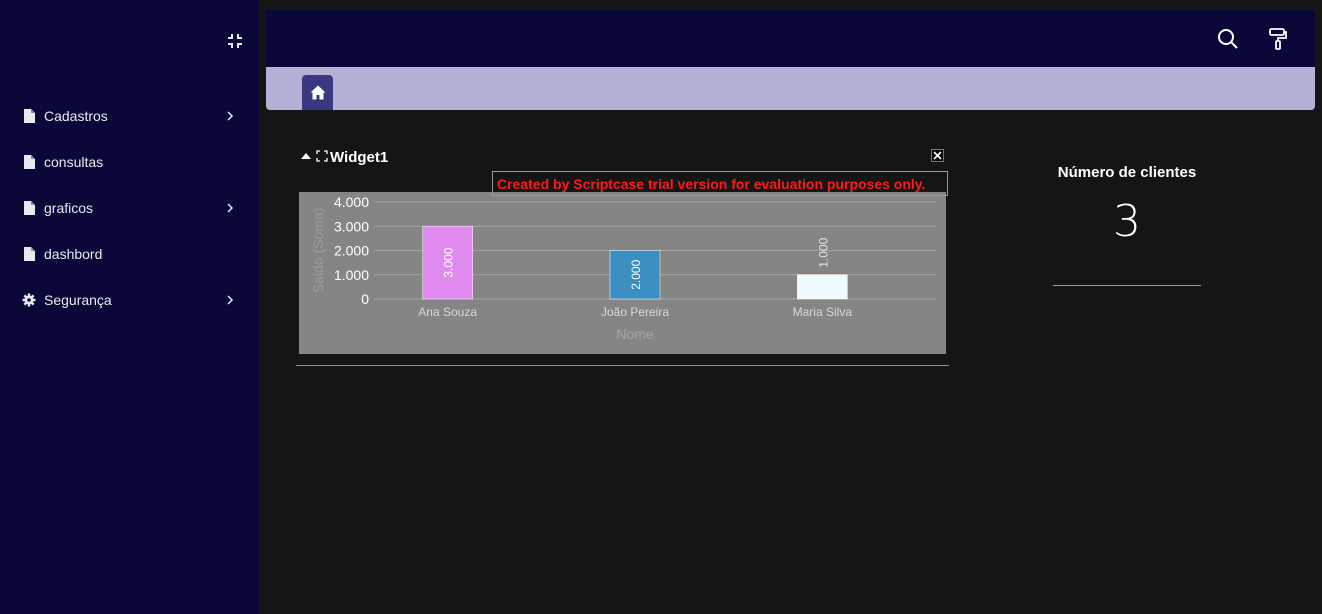 Image resolution: width=1322 pixels, height=614 pixels. What do you see at coordinates (1127, 221) in the screenshot?
I see `kpi-value: 3` at bounding box center [1127, 221].